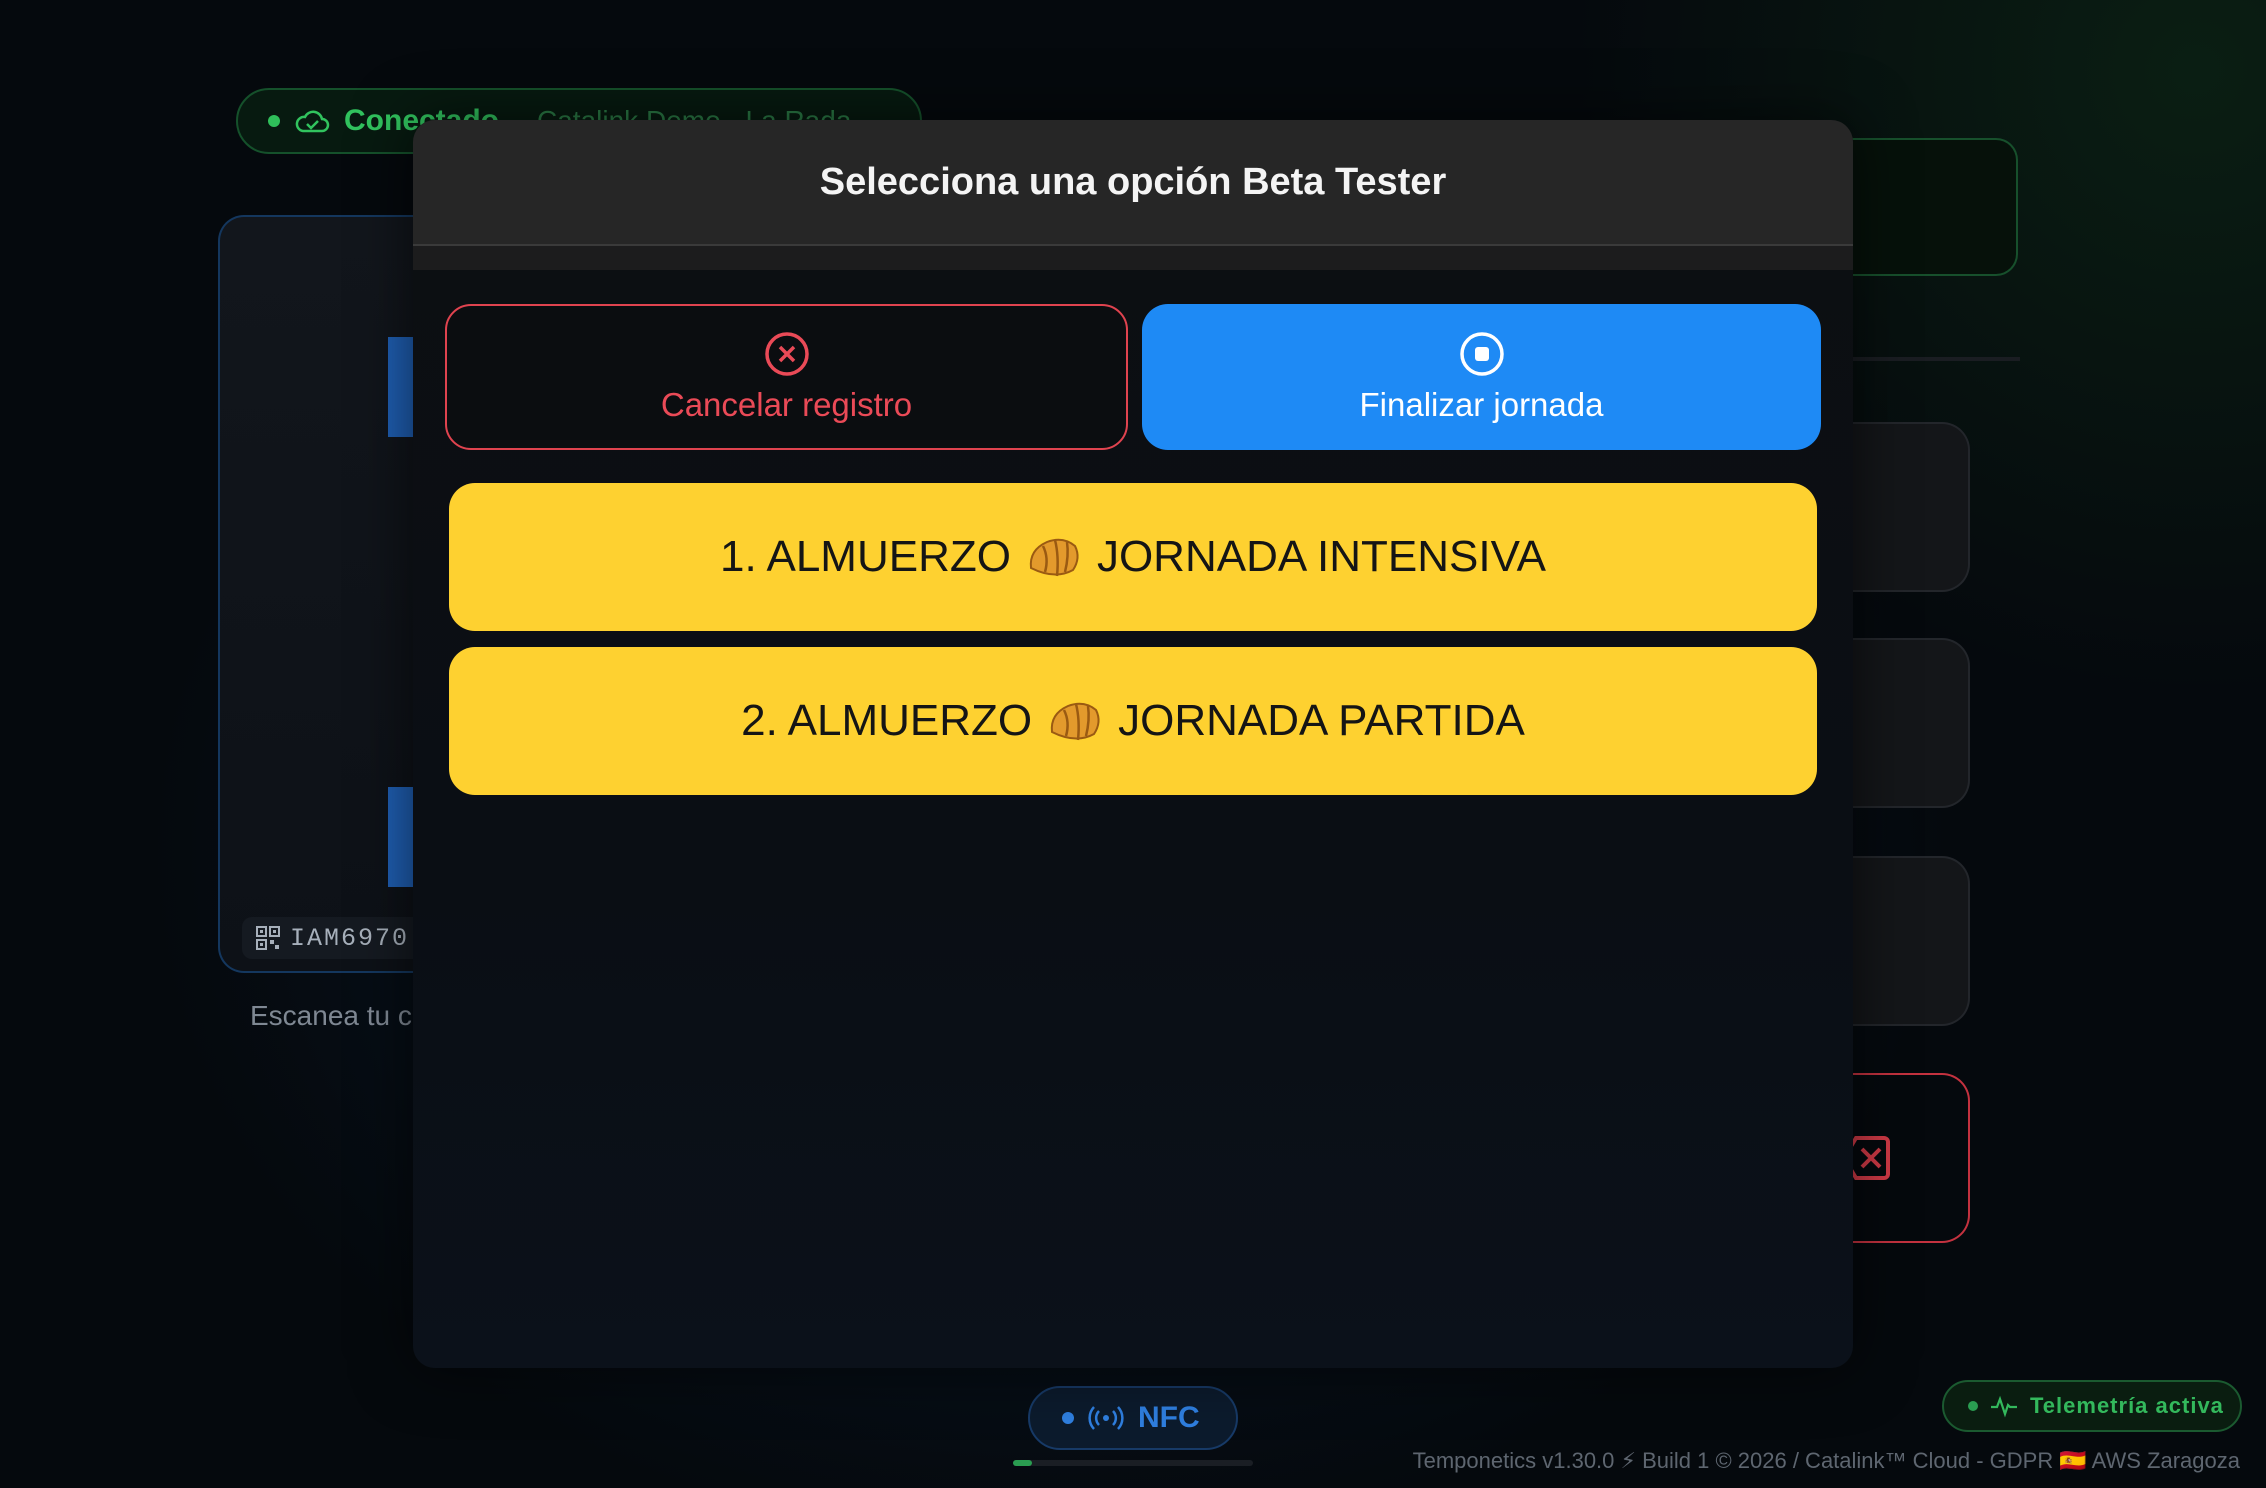  Describe the element at coordinates (1481, 404) in the screenshot. I see `finish-button-label: Finalizar jornada` at that location.